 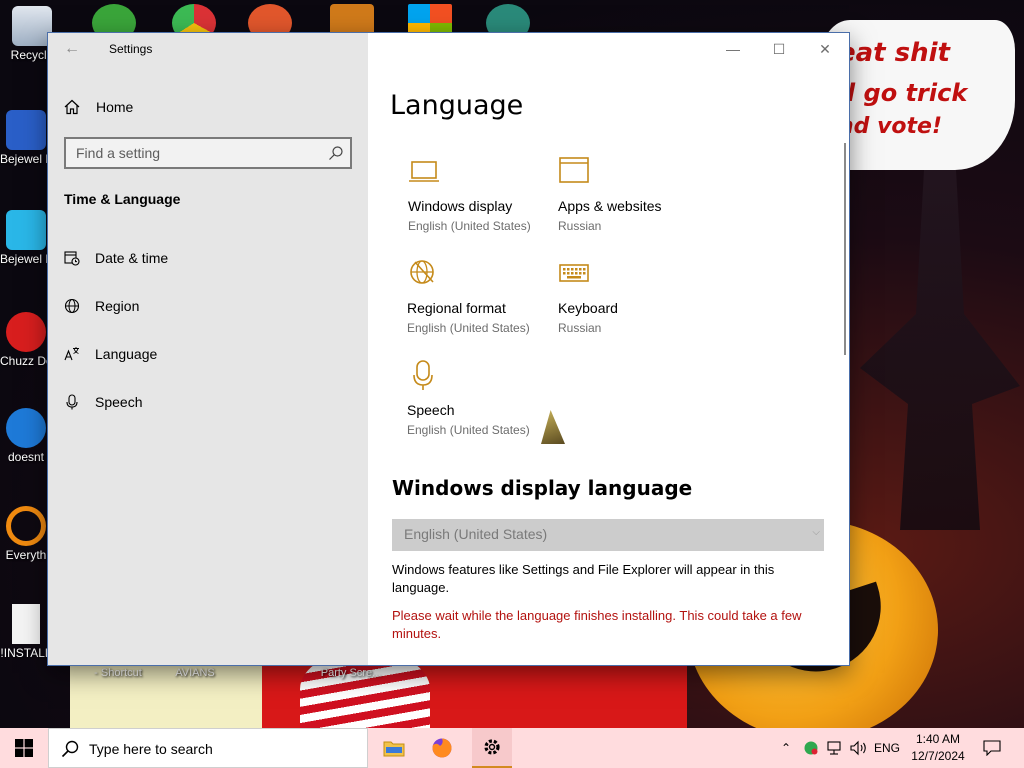 I want to click on desktop-icon-chuzzle: Chuzz Delux, so click(x=26, y=340).